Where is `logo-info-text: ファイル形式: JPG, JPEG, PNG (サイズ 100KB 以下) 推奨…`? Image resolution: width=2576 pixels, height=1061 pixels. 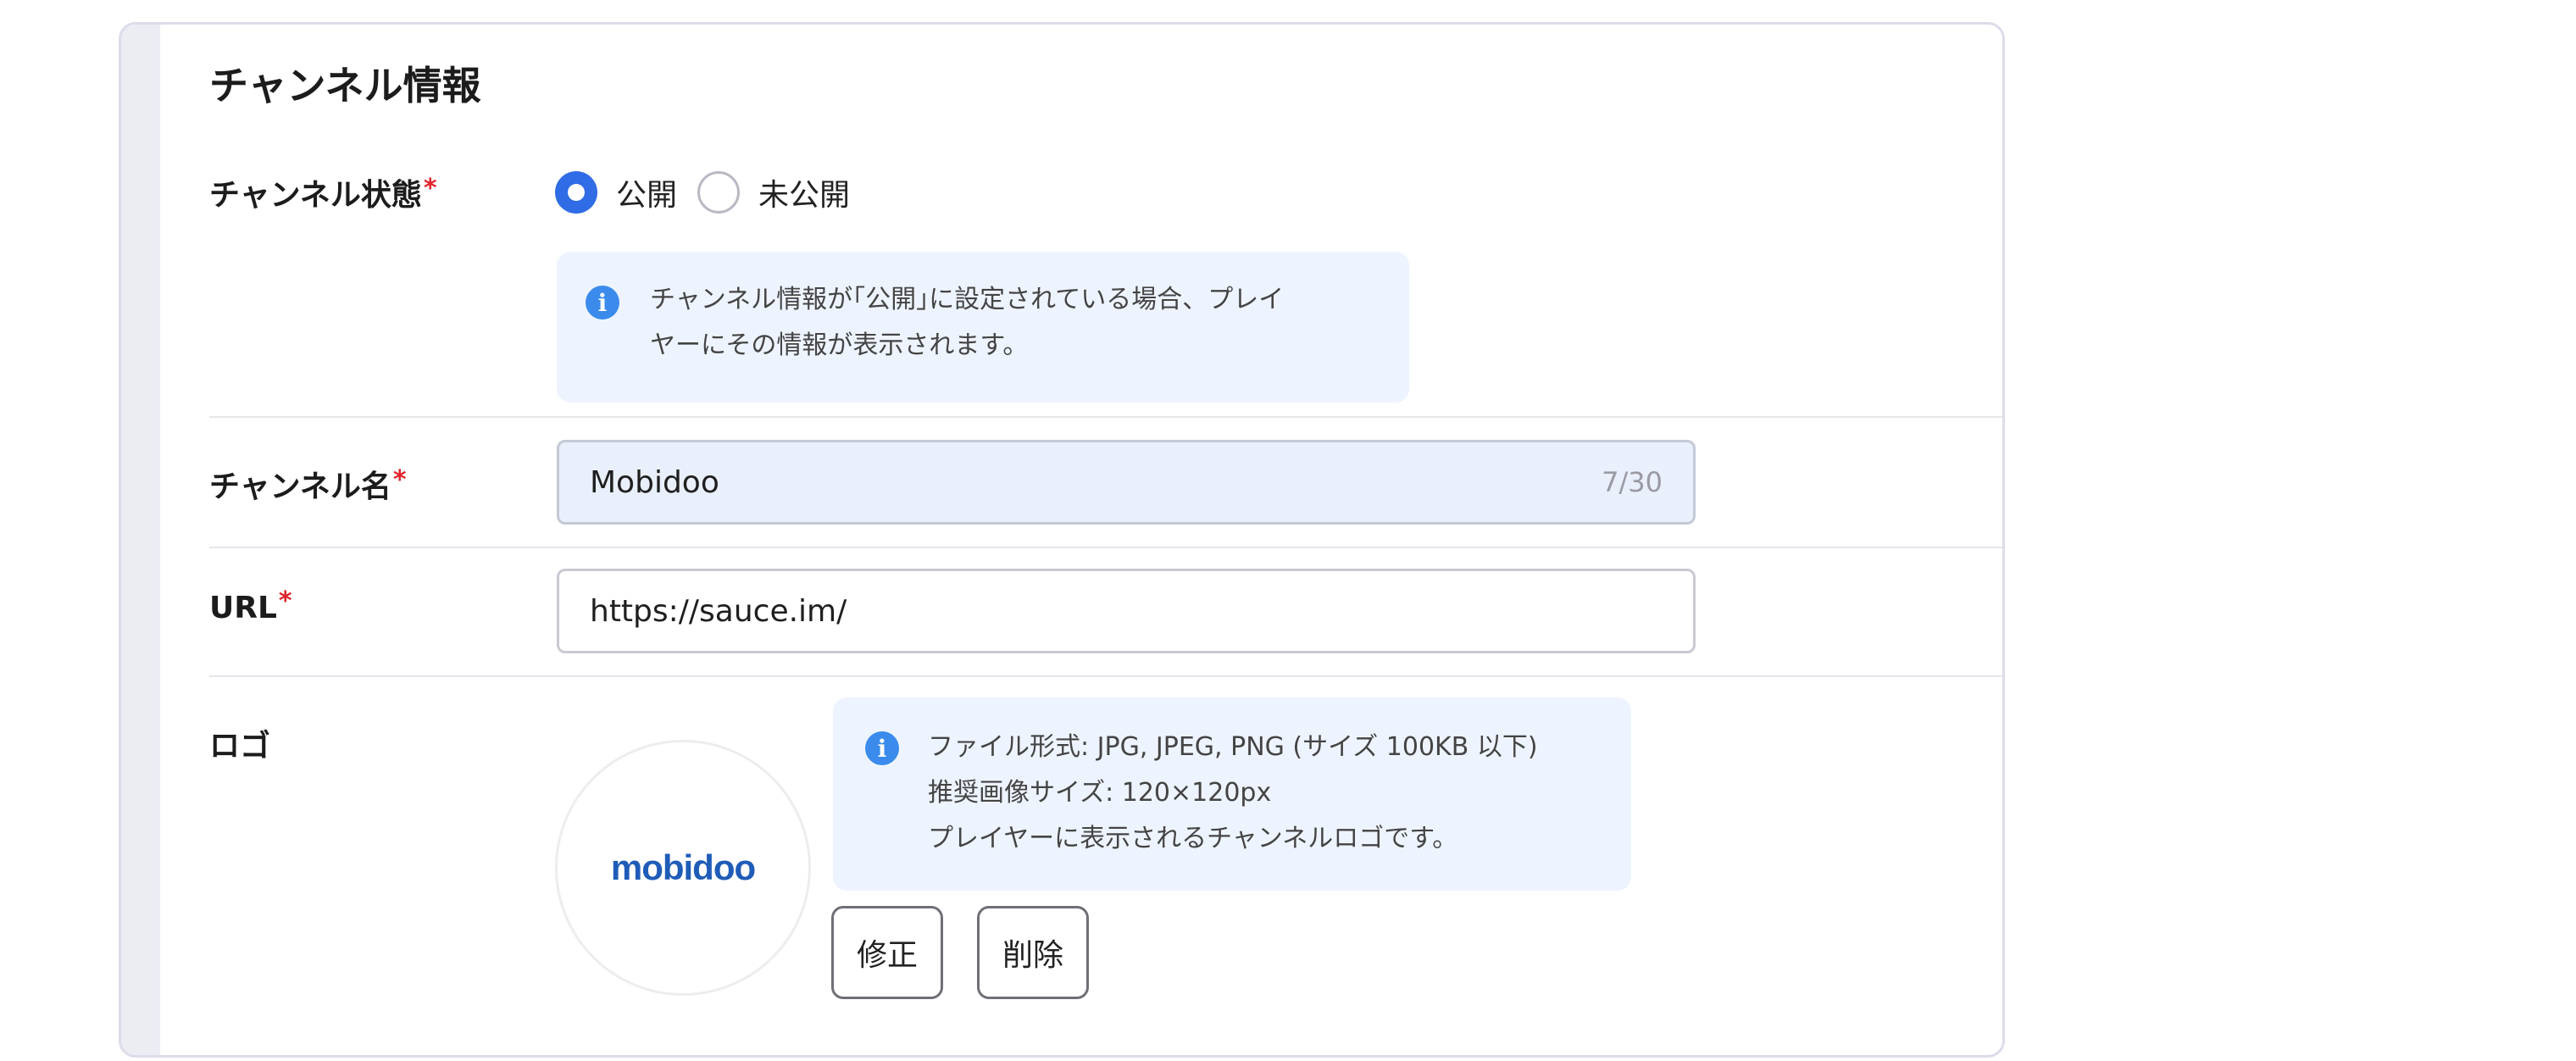
logo-info-text: ファイル形式: JPG, JPEG, PNG (サイズ 100KB 以下) 推奨… is located at coordinates (1233, 793).